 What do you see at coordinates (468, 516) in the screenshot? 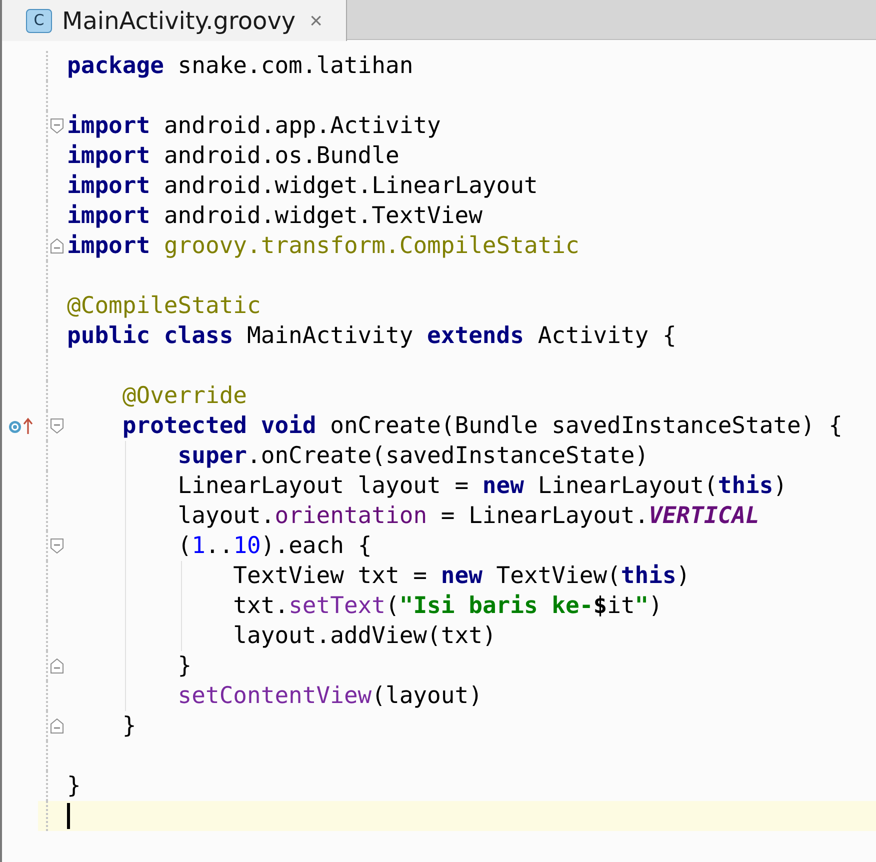
I see `code-line: layout.orientation = LinearLayout.VERTICAL` at bounding box center [468, 516].